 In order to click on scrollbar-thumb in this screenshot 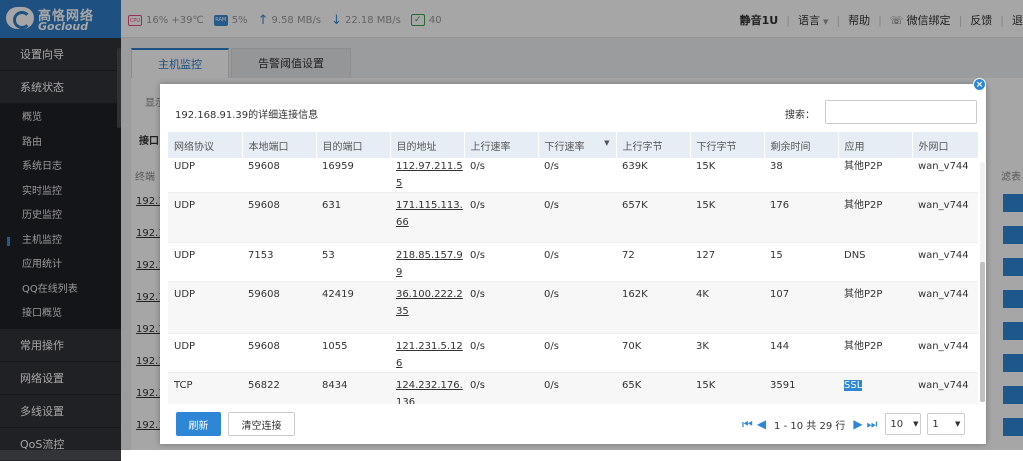, I will do `click(982, 332)`.